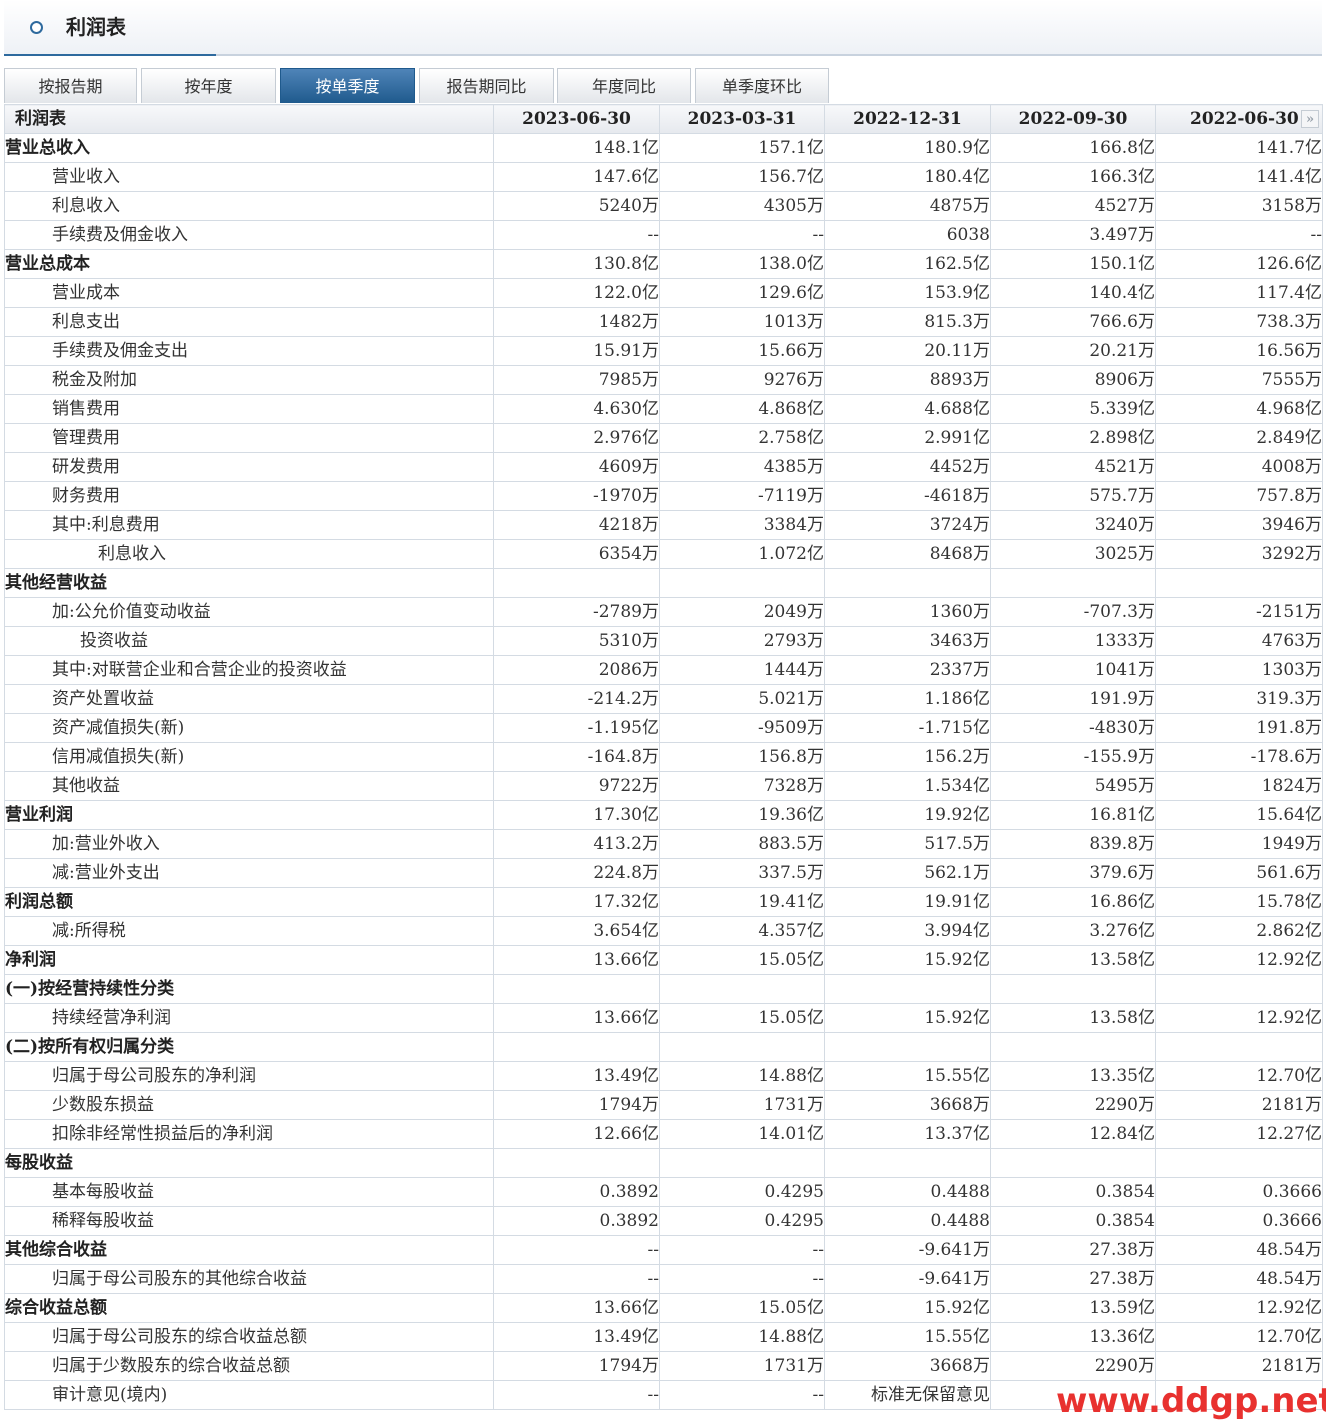  What do you see at coordinates (1310, 119) in the screenshot?
I see `double-chevron-right-icon: »` at bounding box center [1310, 119].